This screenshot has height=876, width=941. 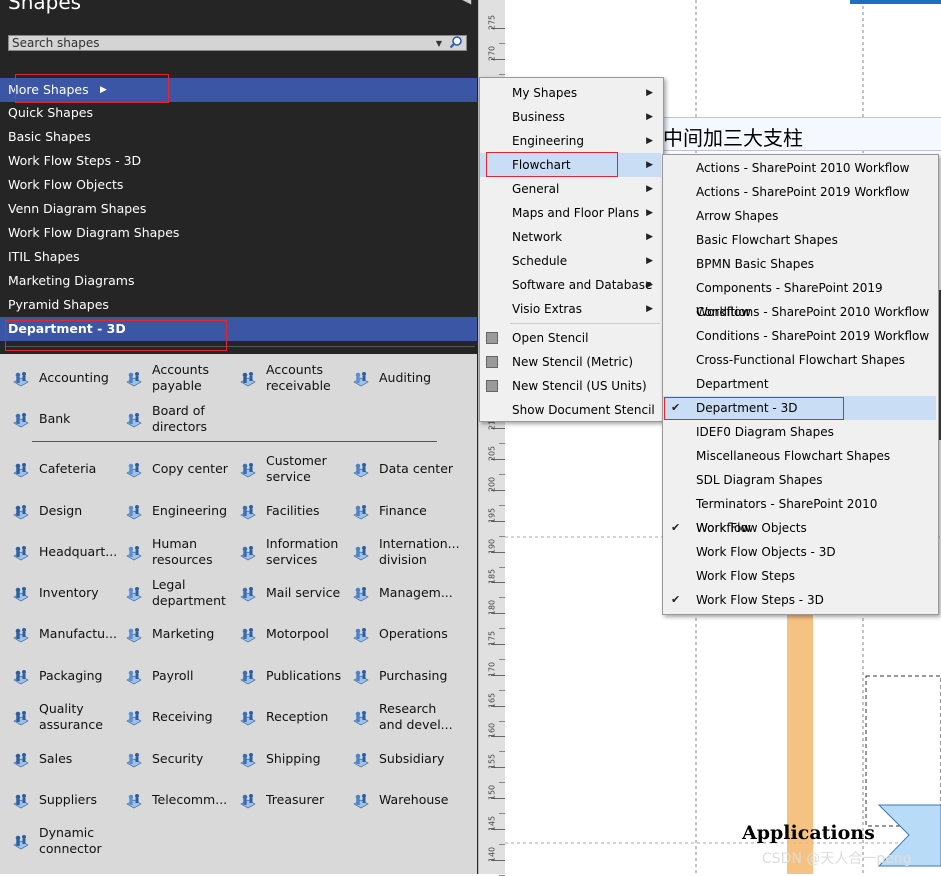 What do you see at coordinates (174, 552) in the screenshot?
I see `shape-human-resources: Human resources` at bounding box center [174, 552].